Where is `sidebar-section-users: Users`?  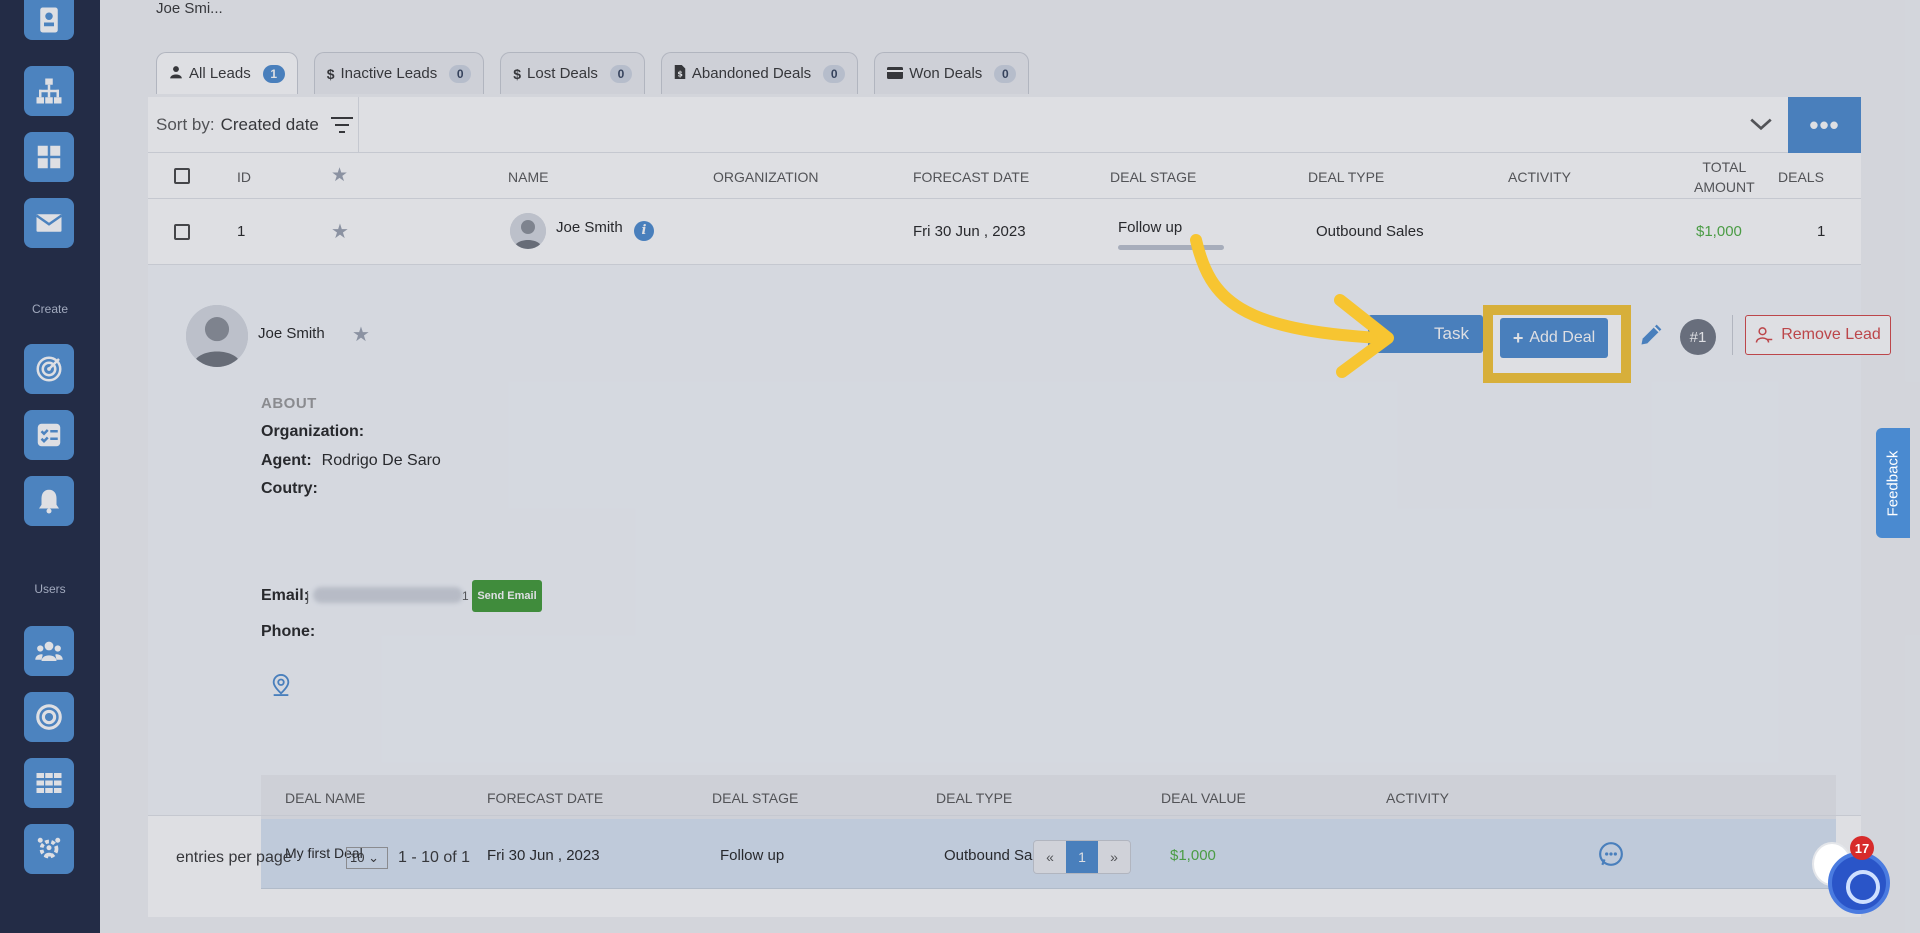
sidebar-section-users: Users is located at coordinates (50, 589).